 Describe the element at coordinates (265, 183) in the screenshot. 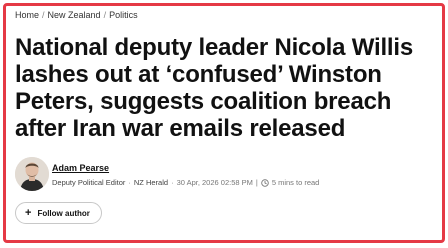

I see `clock-icon` at that location.